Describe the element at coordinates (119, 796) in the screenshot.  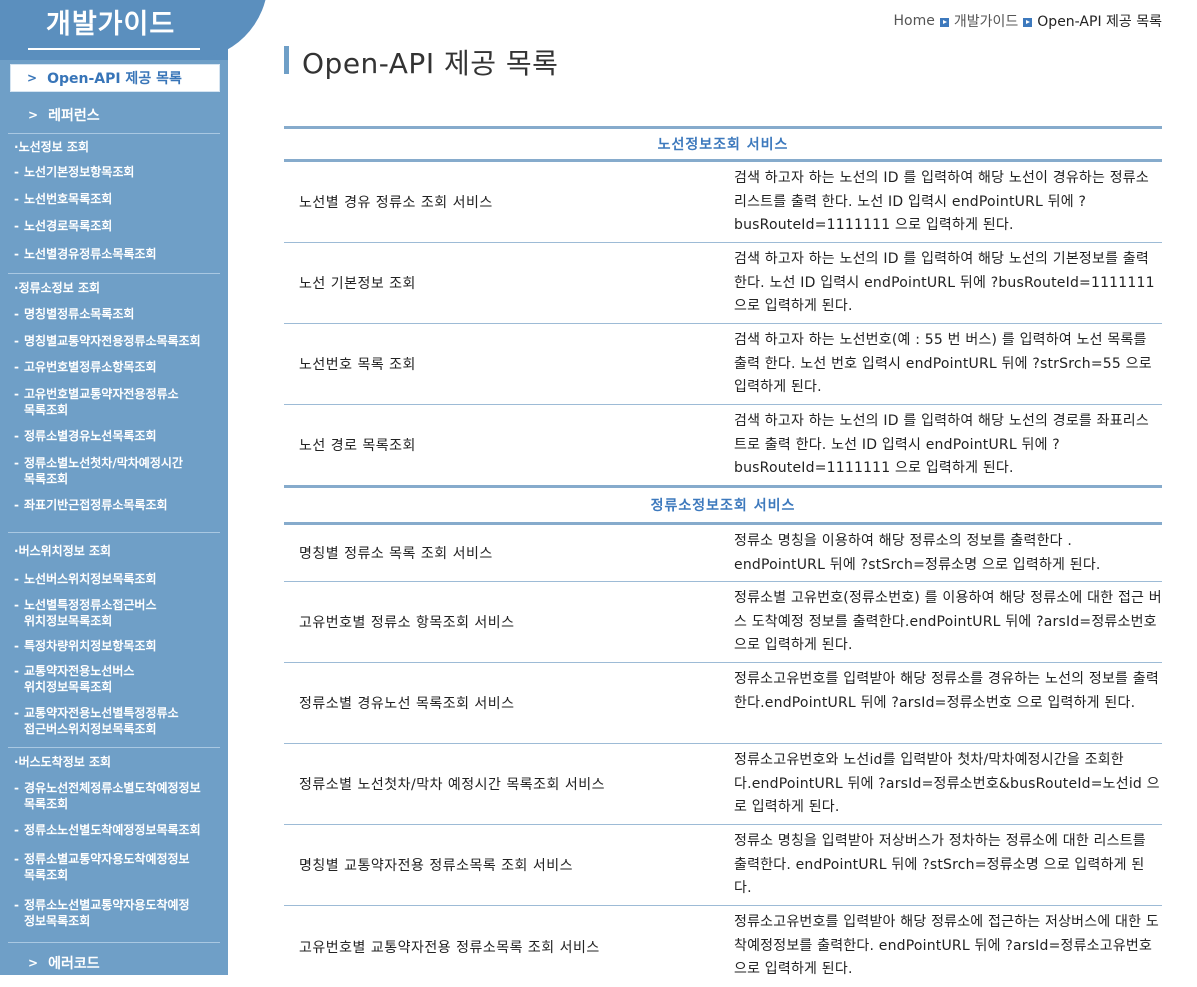
I see `nav-item-arrival-all-stations: - 경유노선전체정류소별도착예정정보 목록조회` at that location.